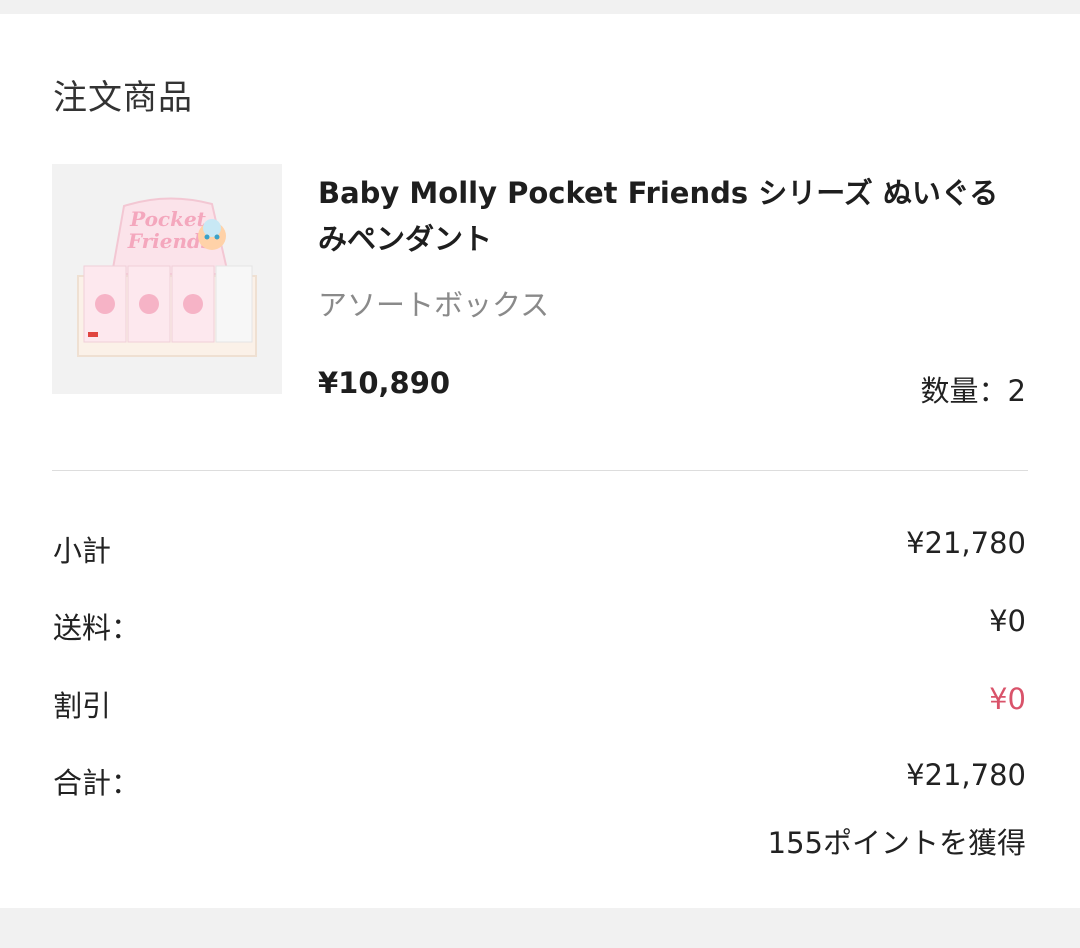 The width and height of the screenshot is (1080, 948). What do you see at coordinates (168, 304) in the screenshot?
I see `blind-boxes` at bounding box center [168, 304].